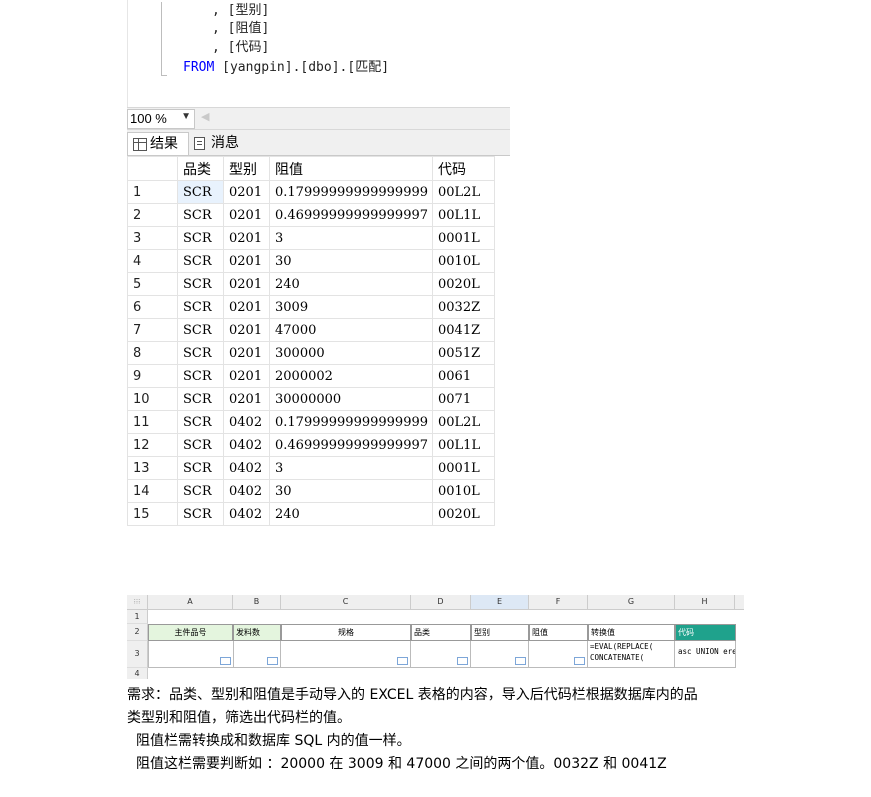 This screenshot has width=871, height=797. I want to click on table-row: 2 SCR 0201 0.46999999999999997 00L1L, so click(311, 215).